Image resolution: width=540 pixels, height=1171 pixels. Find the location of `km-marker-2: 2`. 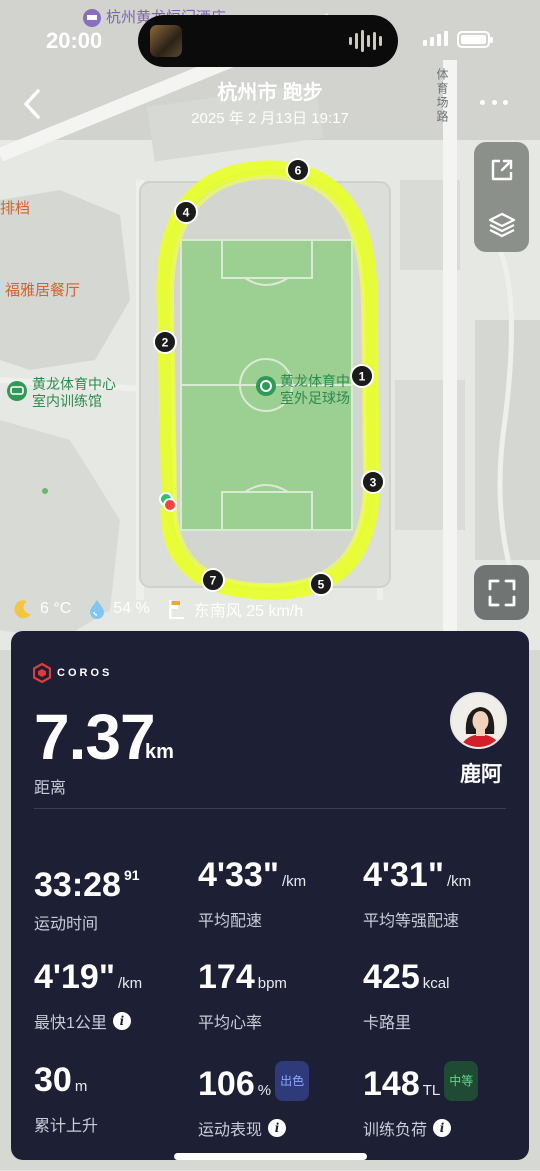

km-marker-2: 2 is located at coordinates (165, 342).